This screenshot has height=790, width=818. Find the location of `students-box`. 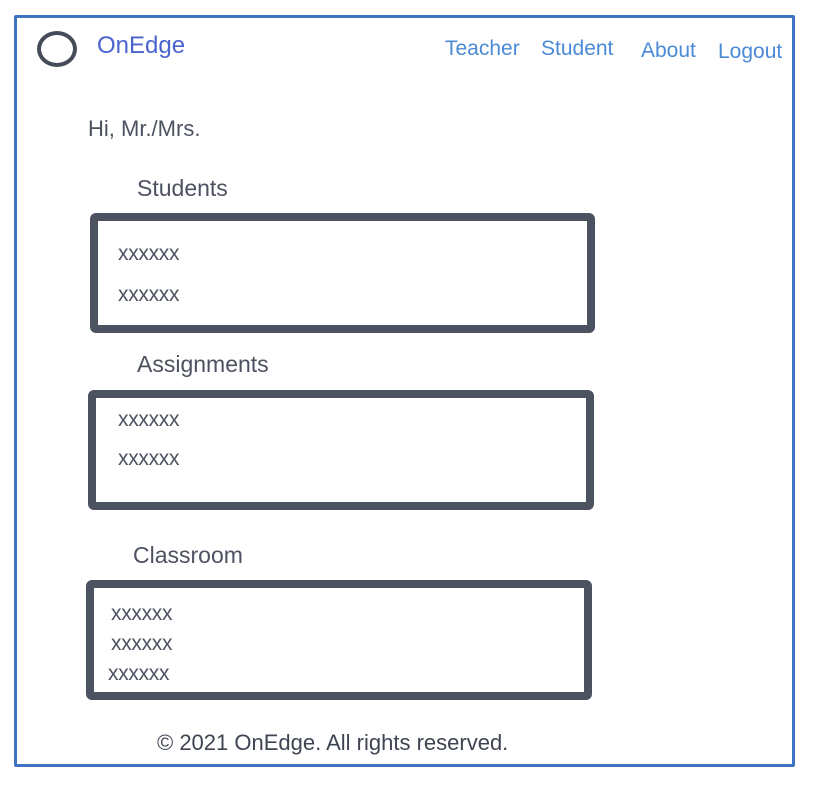

students-box is located at coordinates (342, 273).